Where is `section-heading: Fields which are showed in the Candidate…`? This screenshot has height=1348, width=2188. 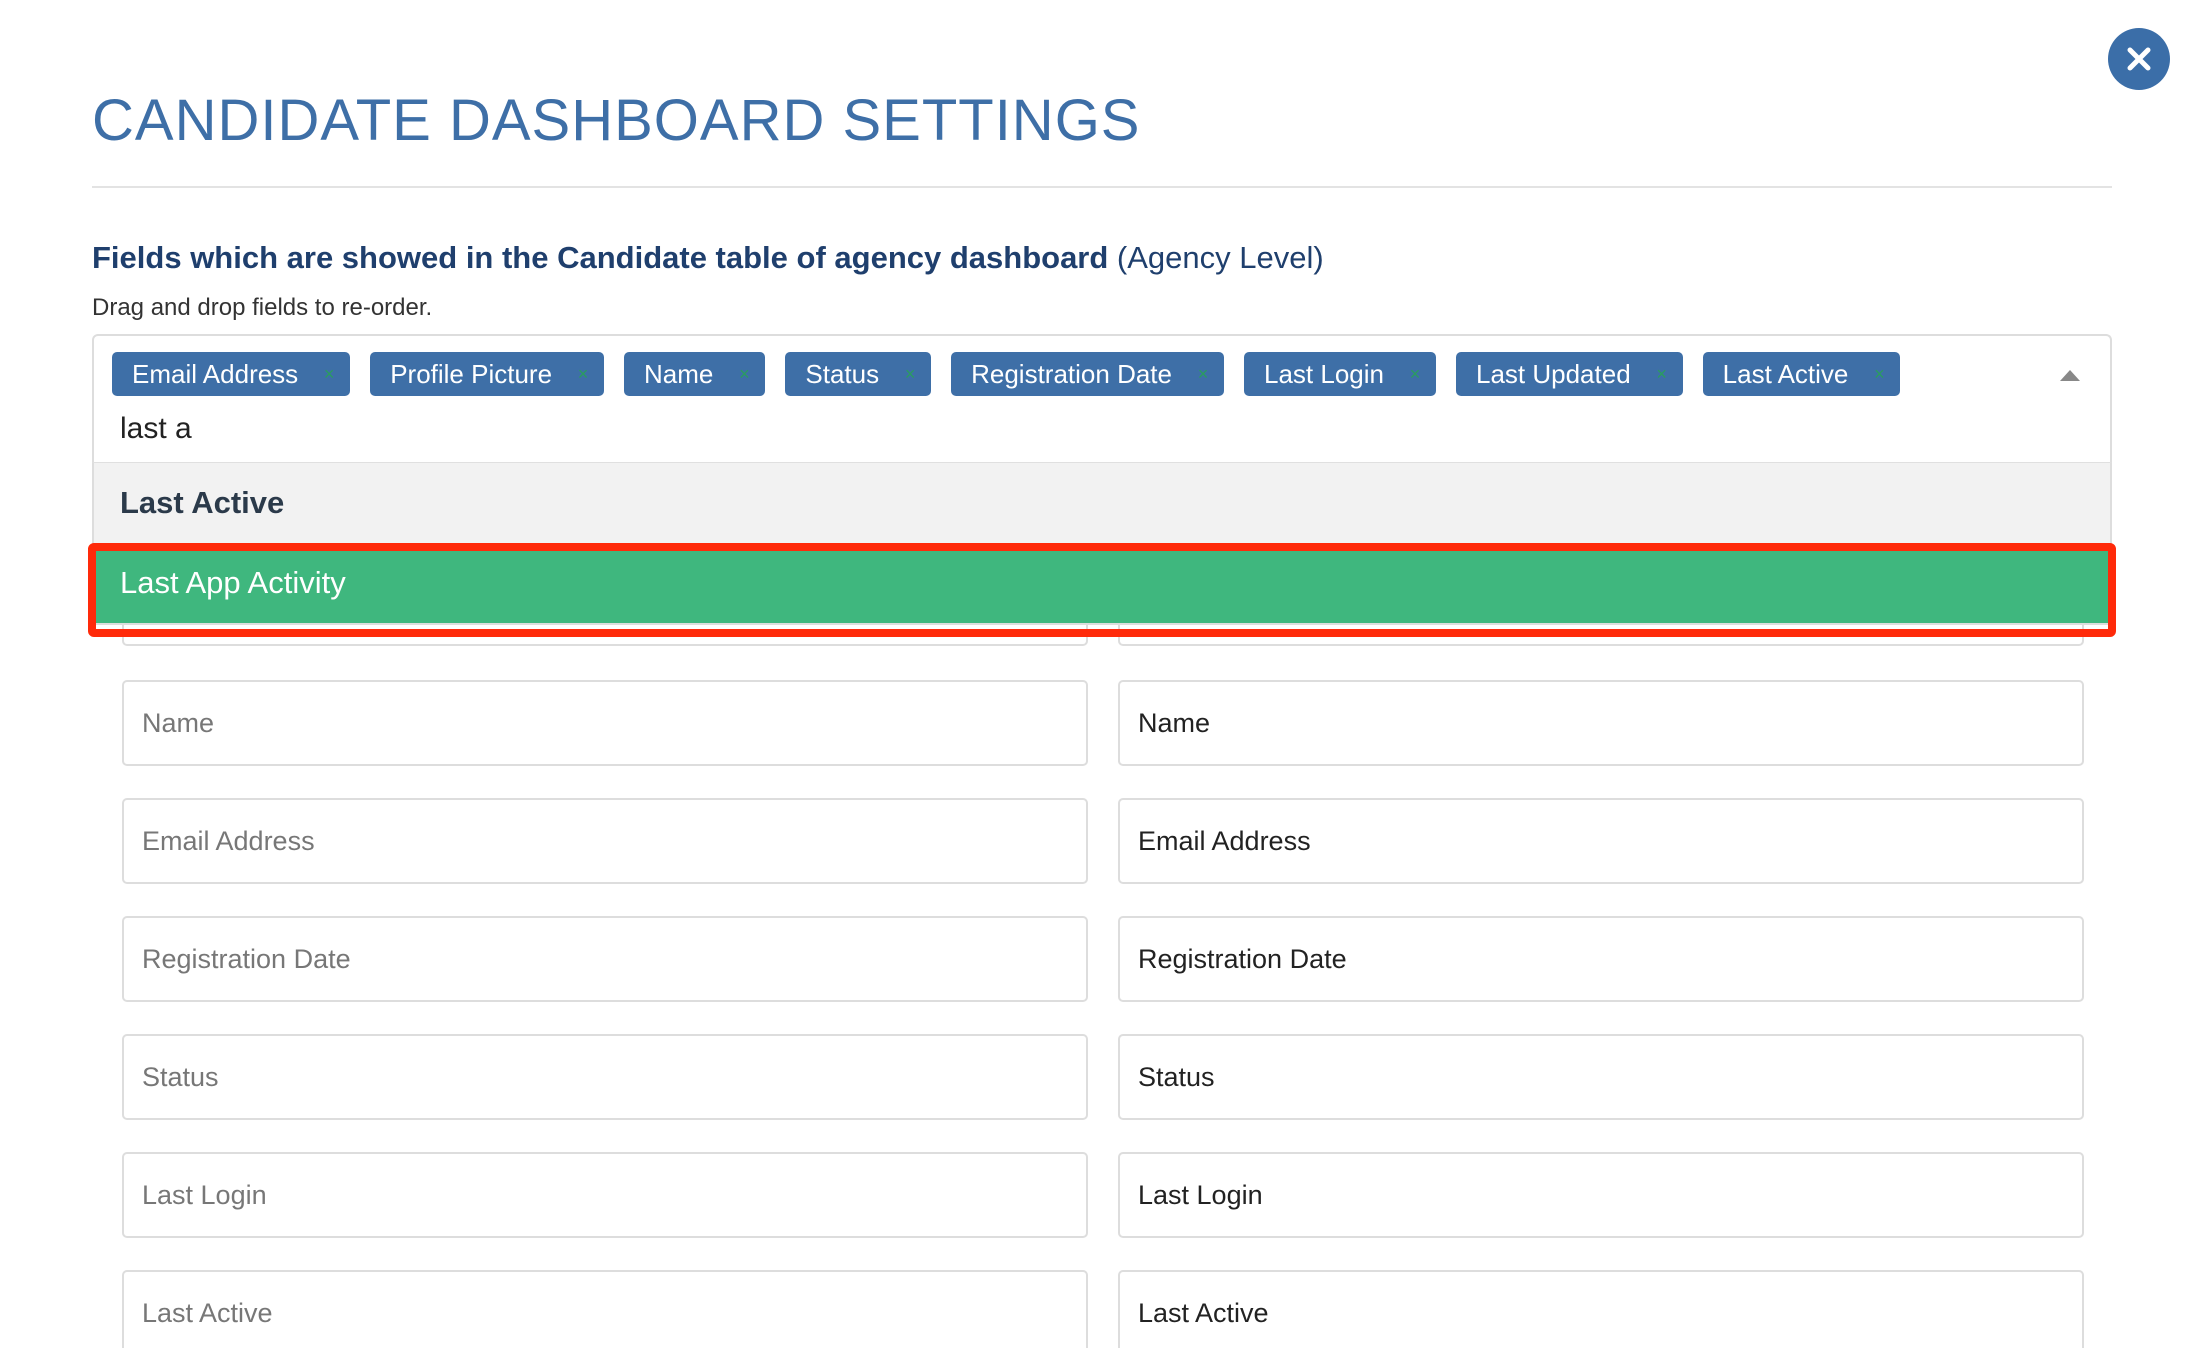 section-heading: Fields which are showed in the Candidate… is located at coordinates (708, 258).